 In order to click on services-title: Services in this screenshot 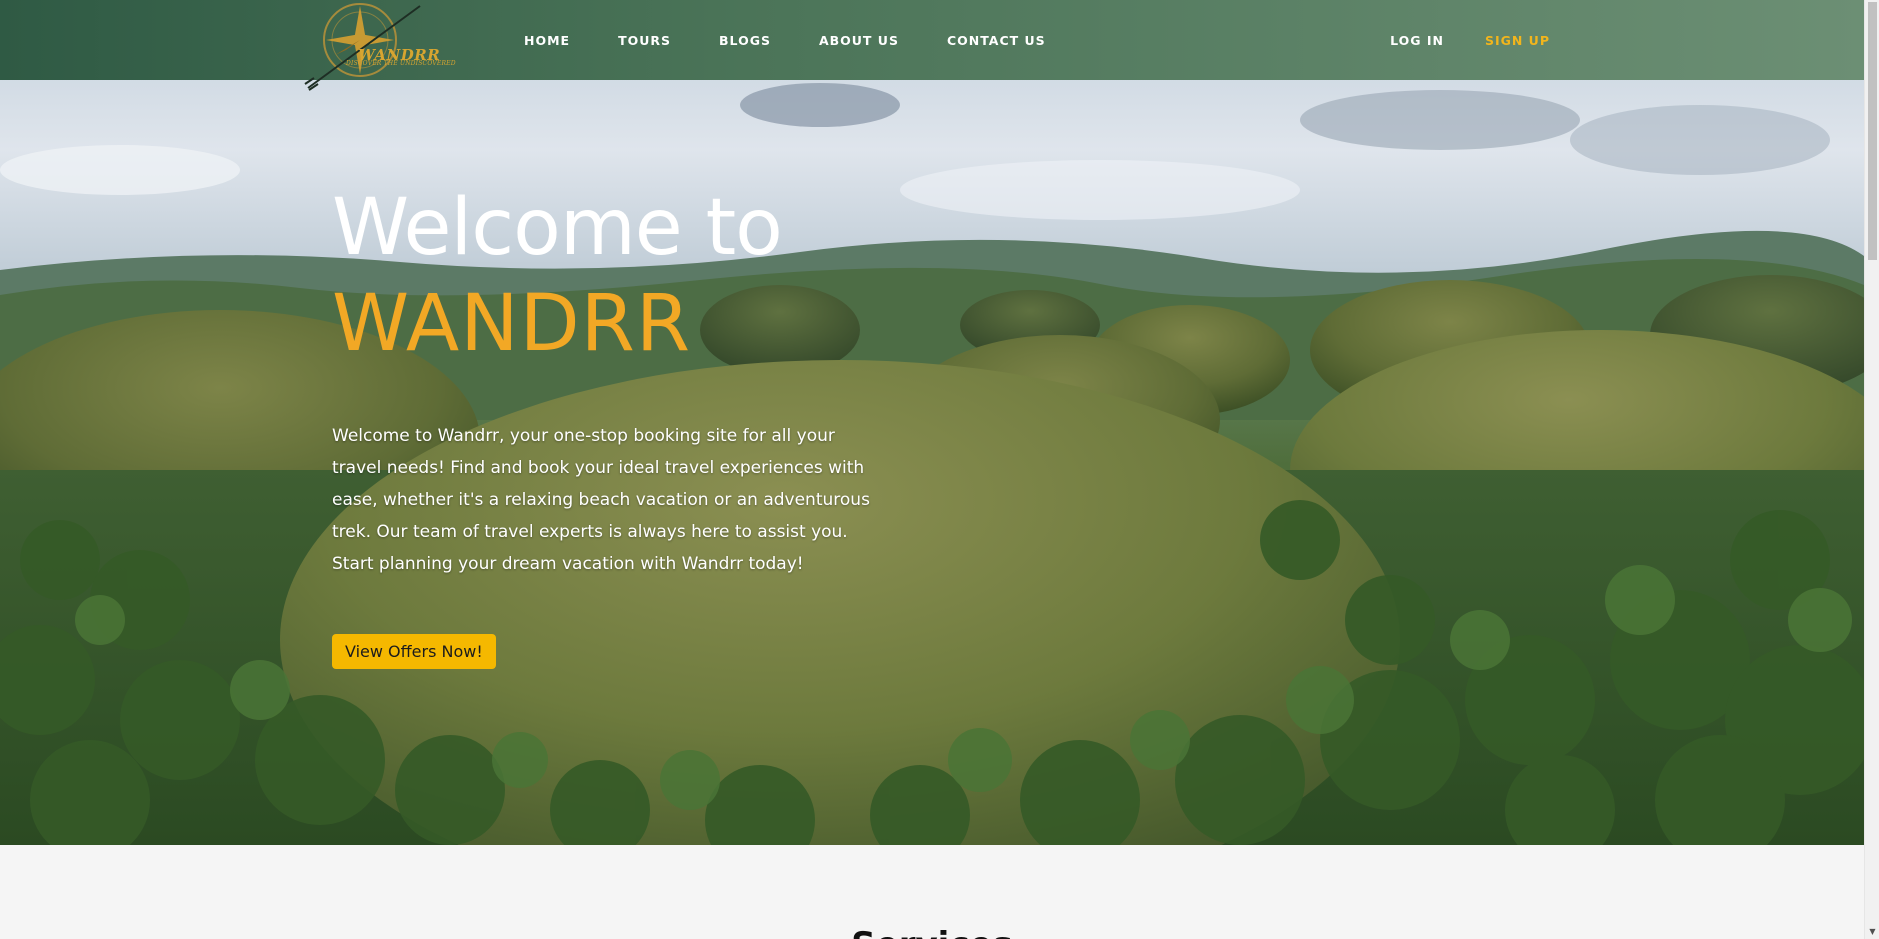, I will do `click(932, 932)`.